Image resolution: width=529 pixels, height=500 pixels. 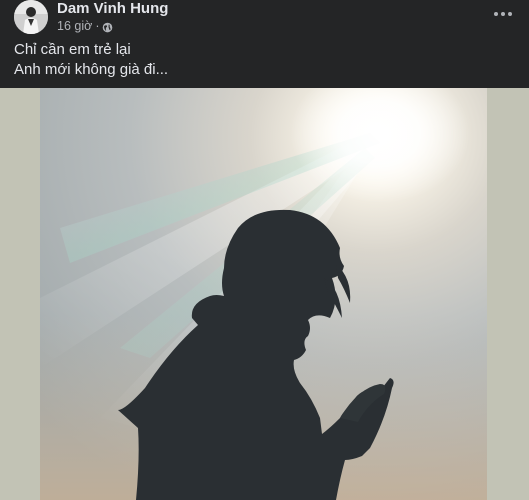 I want to click on avatar-image, so click(x=31, y=17).